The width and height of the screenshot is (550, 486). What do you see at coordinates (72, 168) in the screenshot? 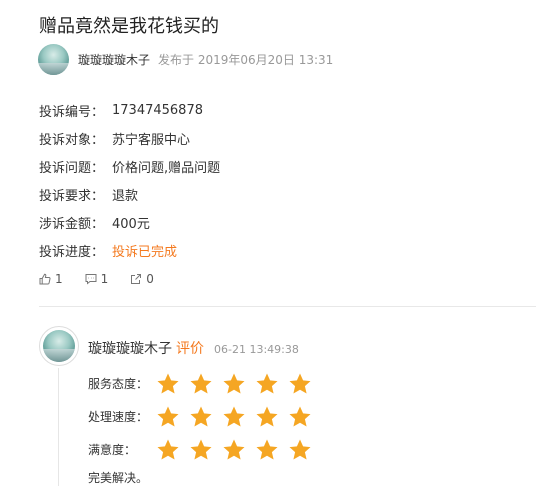
I see `info-label: 投诉问题：` at bounding box center [72, 168].